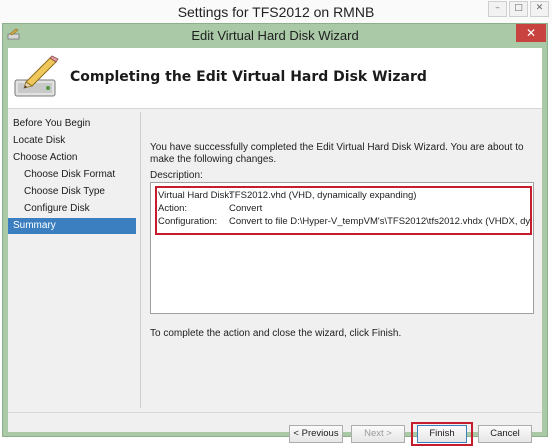 The width and height of the screenshot is (552, 446). I want to click on summary-row-action: Action: Convert, so click(210, 208).